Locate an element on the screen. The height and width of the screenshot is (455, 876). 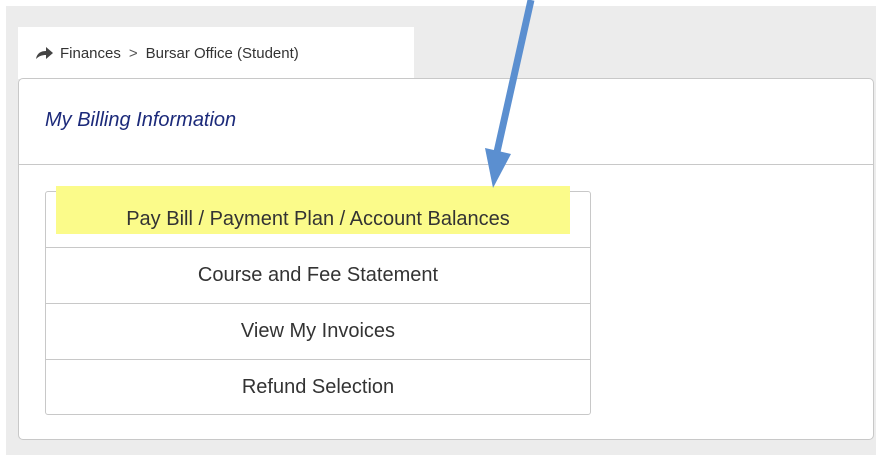
breadcrumb: Finances > Bursar Office (Student) is located at coordinates (216, 53).